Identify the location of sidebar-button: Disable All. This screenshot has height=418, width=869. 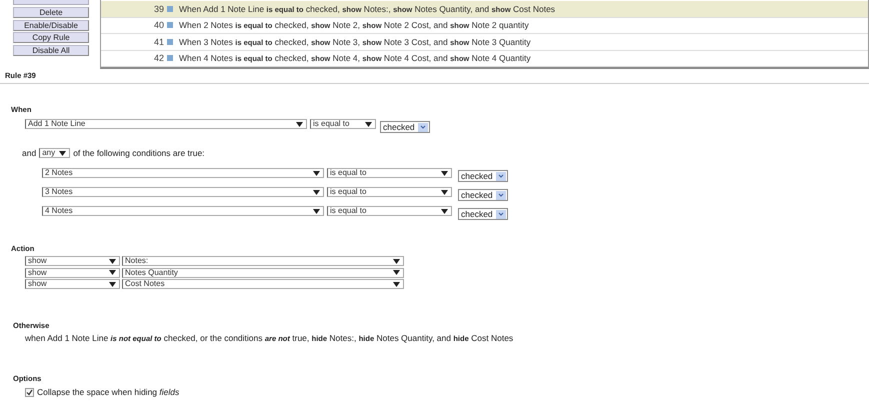
(51, 50).